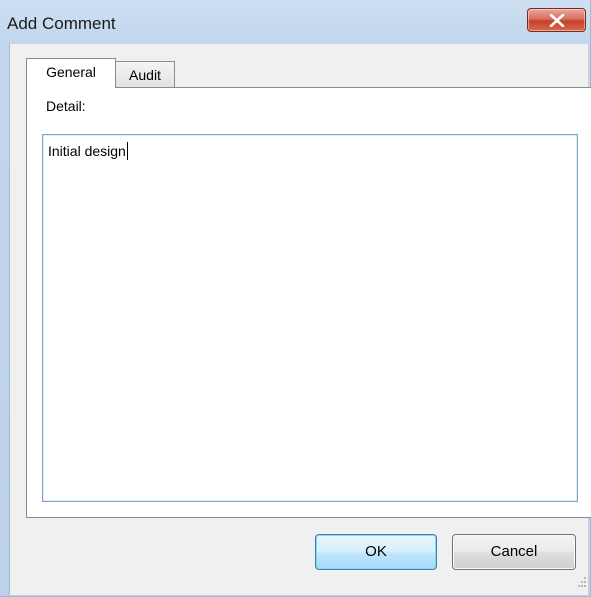 The height and width of the screenshot is (597, 591). Describe the element at coordinates (514, 552) in the screenshot. I see `cancel-button: Cancel` at that location.